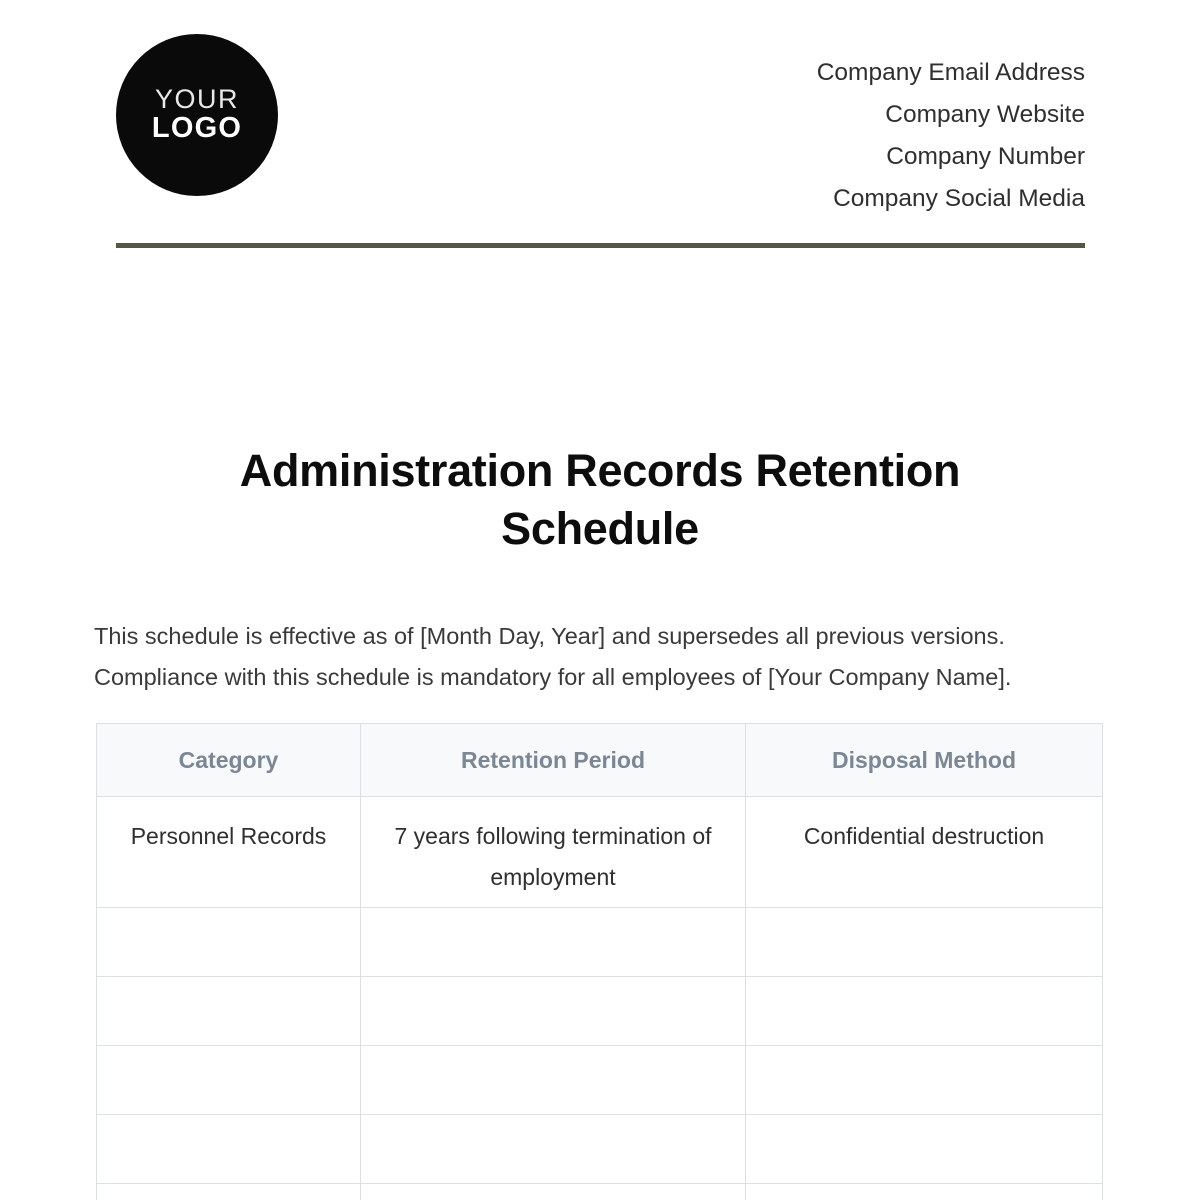 The width and height of the screenshot is (1200, 1200). Describe the element at coordinates (553, 760) in the screenshot. I see `column-header-retention-period: Retention Period` at that location.